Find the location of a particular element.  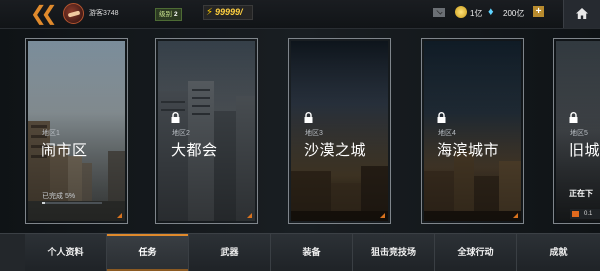

region-card-4: 地区4 海滨城市 is located at coordinates (472, 131).